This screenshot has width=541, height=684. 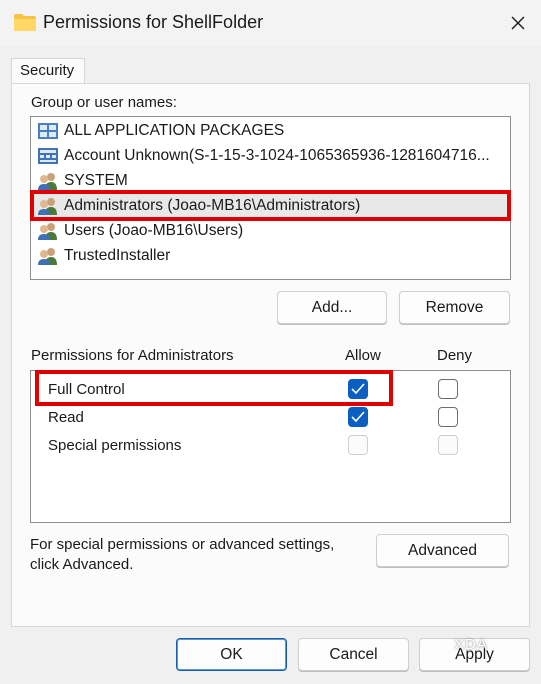 What do you see at coordinates (48, 156) in the screenshot?
I see `unknown-account-icon` at bounding box center [48, 156].